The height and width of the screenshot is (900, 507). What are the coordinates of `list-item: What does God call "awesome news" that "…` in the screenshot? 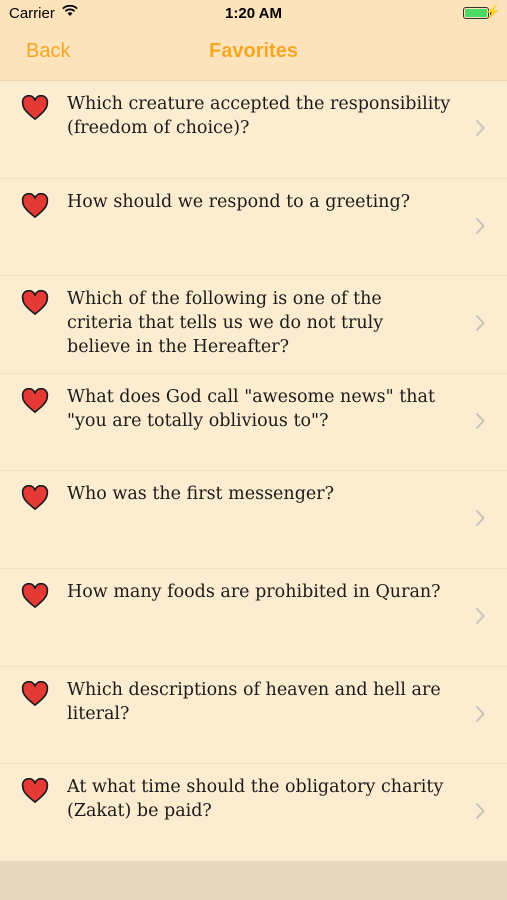 It's located at (253, 423).